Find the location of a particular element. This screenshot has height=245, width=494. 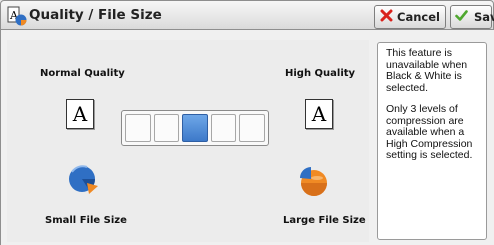

small-pie-icon is located at coordinates (84, 180).